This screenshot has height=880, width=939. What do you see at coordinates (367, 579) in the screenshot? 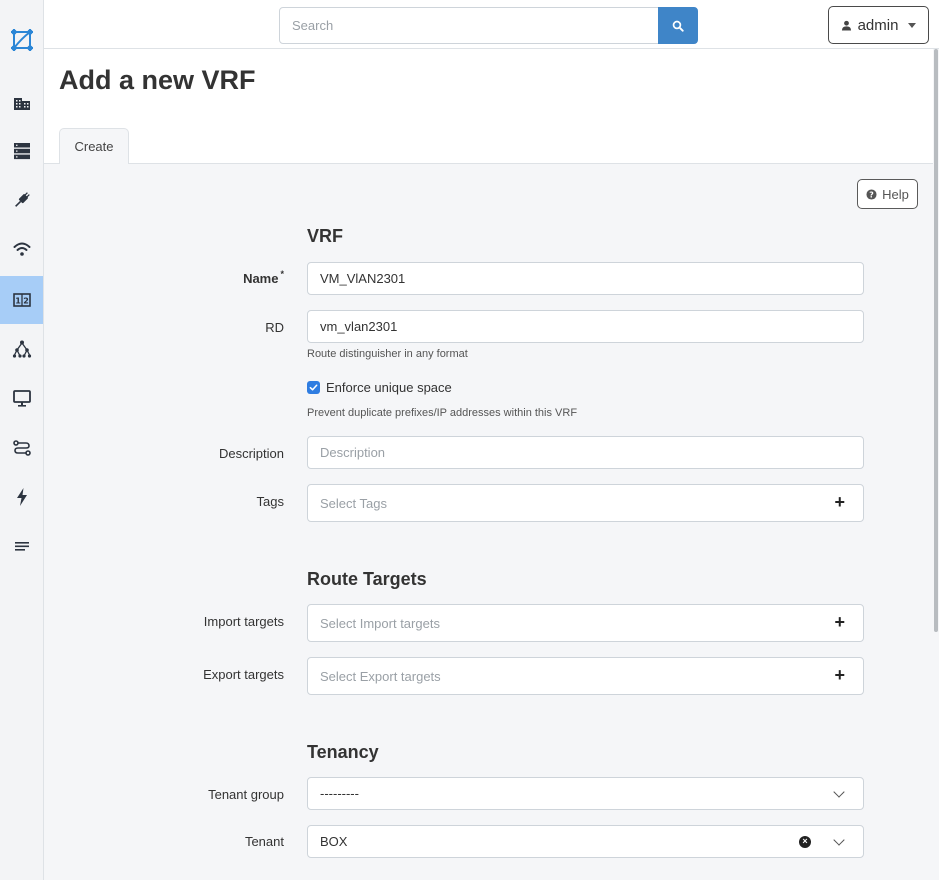
I see `section-title-route-targets: Route Targets` at bounding box center [367, 579].